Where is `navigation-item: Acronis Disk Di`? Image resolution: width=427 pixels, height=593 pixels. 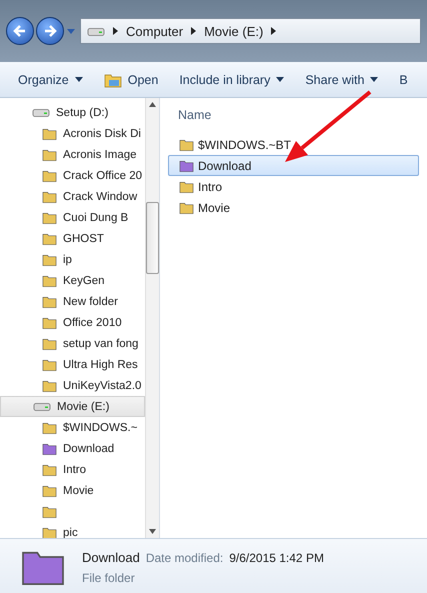 navigation-item: Acronis Disk Di is located at coordinates (72, 133).